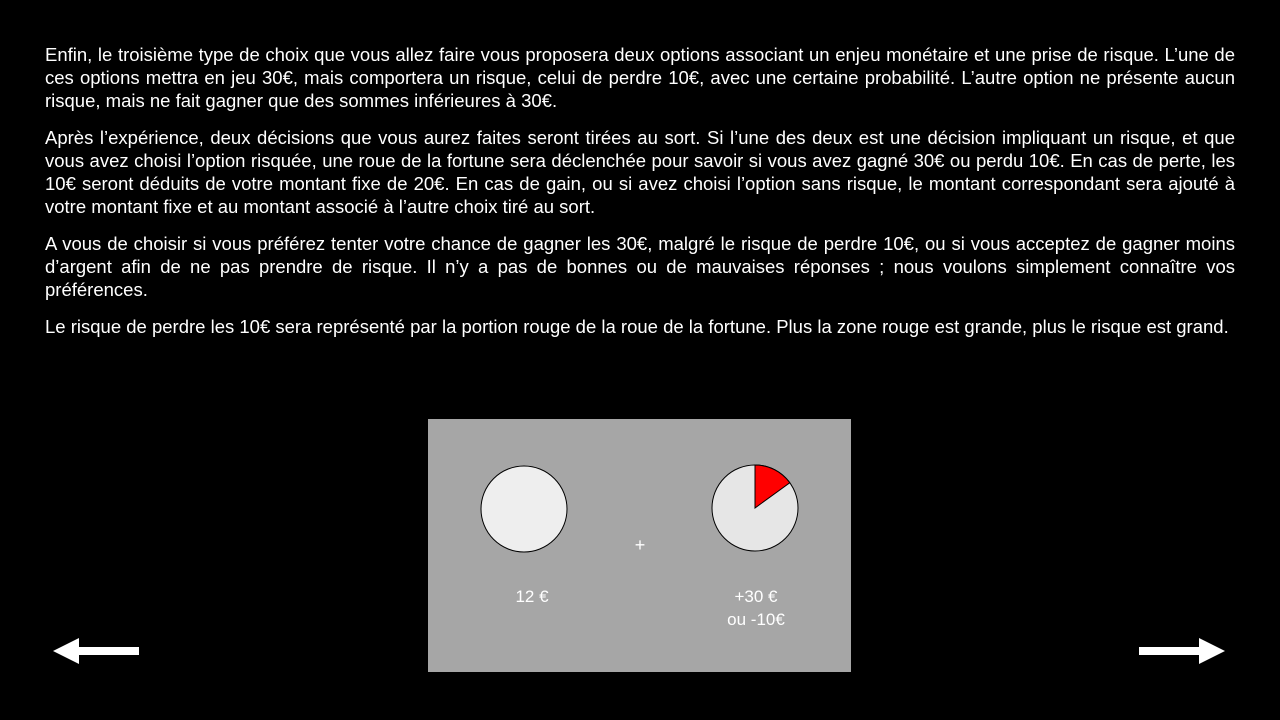 This screenshot has width=1280, height=720. I want to click on plus-sign: +, so click(640, 545).